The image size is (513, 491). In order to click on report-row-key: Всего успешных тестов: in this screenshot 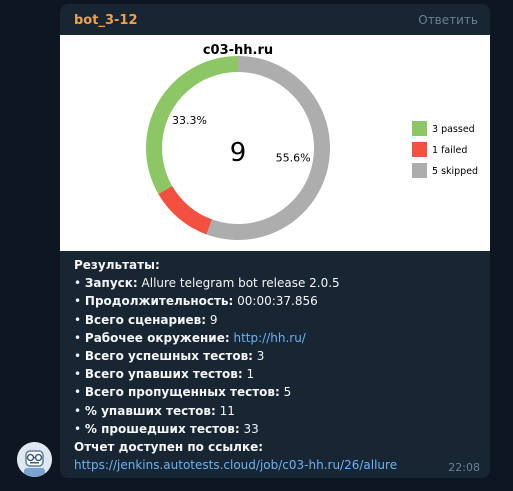, I will do `click(168, 356)`.